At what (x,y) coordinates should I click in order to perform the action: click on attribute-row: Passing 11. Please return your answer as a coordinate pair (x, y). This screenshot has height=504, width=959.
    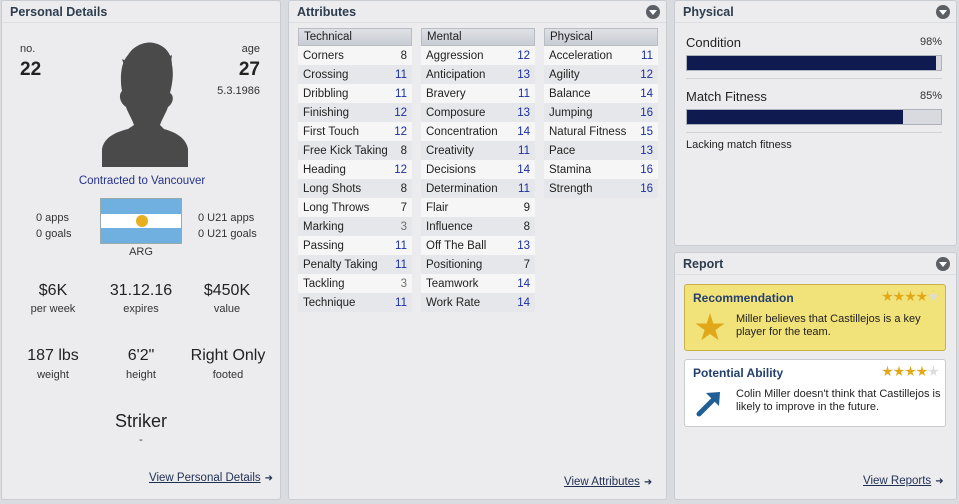
    Looking at the image, I should click on (355, 245).